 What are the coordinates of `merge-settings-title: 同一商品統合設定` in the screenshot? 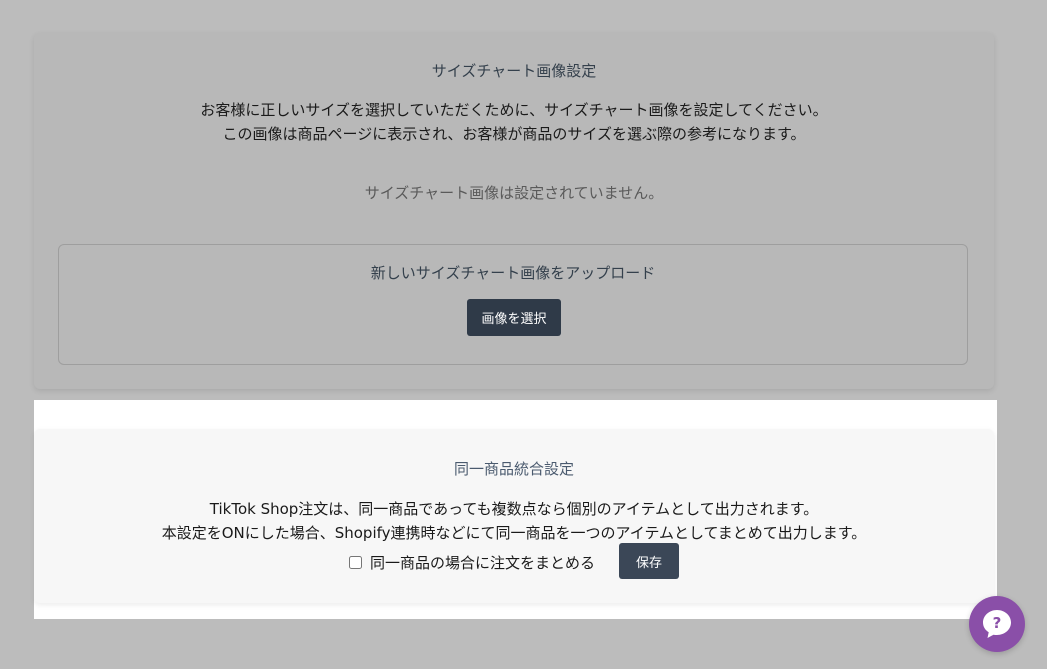 It's located at (513, 469).